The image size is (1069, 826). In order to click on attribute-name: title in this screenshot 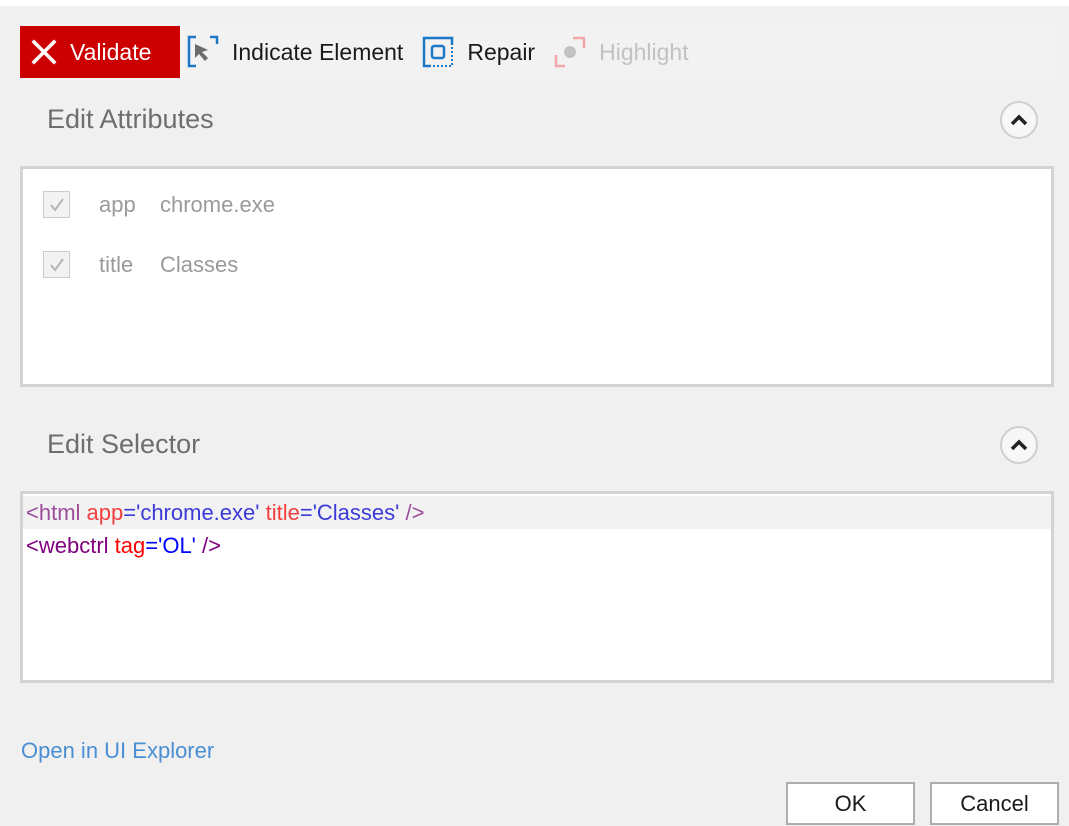, I will do `click(116, 264)`.